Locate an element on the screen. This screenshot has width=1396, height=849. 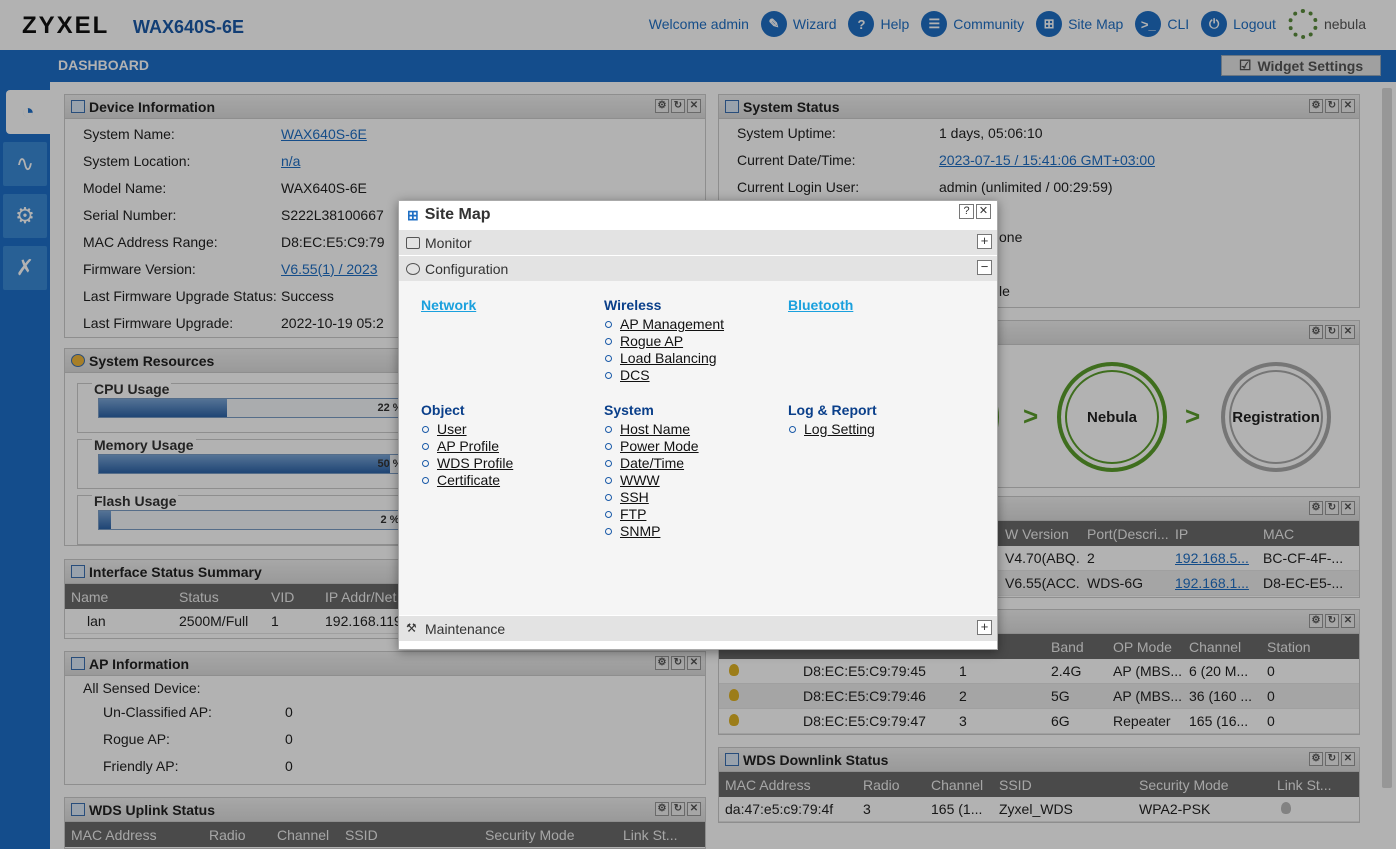
dialog-title: Site Map is located at coordinates (457, 214).